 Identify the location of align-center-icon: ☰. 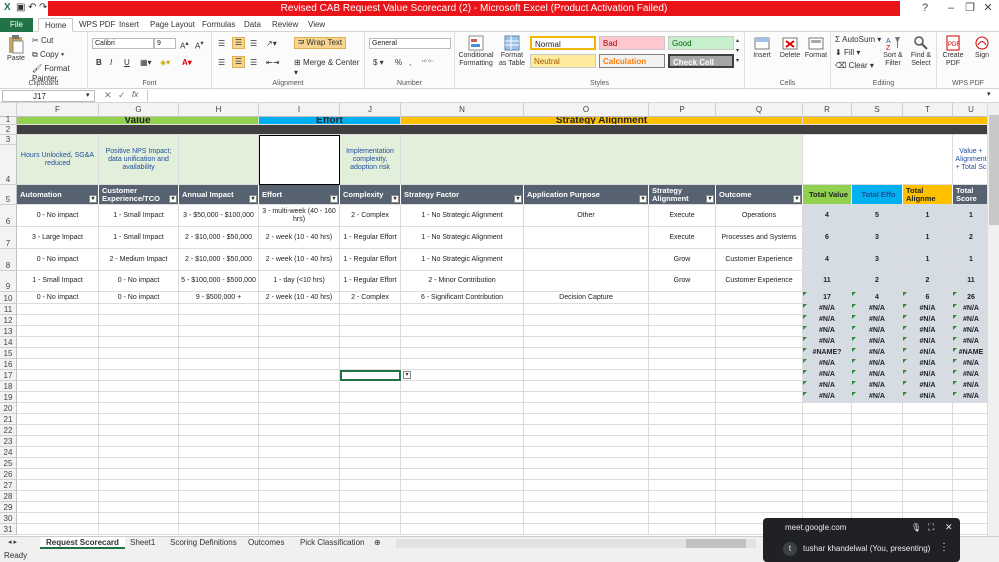
(239, 62).